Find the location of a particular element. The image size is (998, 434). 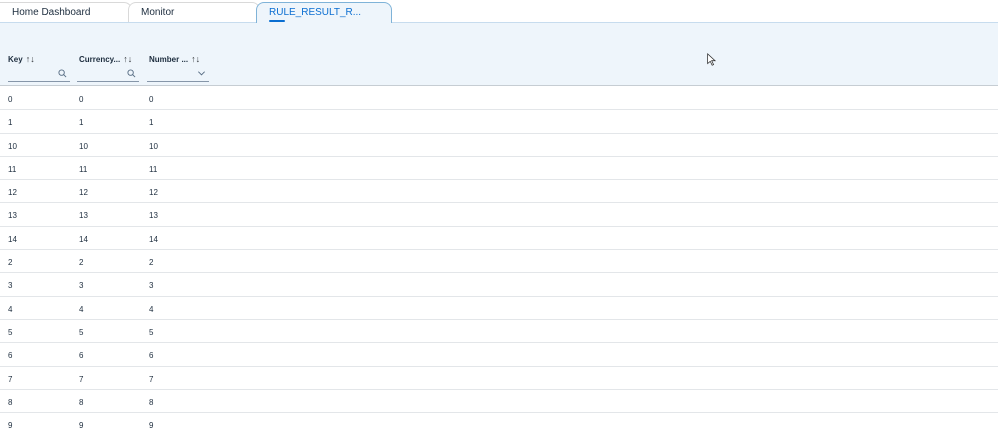

number-cell: 7 is located at coordinates (151, 379).